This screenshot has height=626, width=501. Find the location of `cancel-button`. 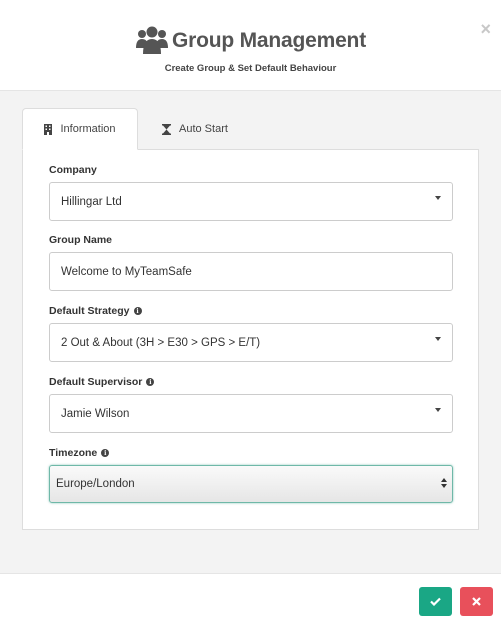

cancel-button is located at coordinates (476, 601).